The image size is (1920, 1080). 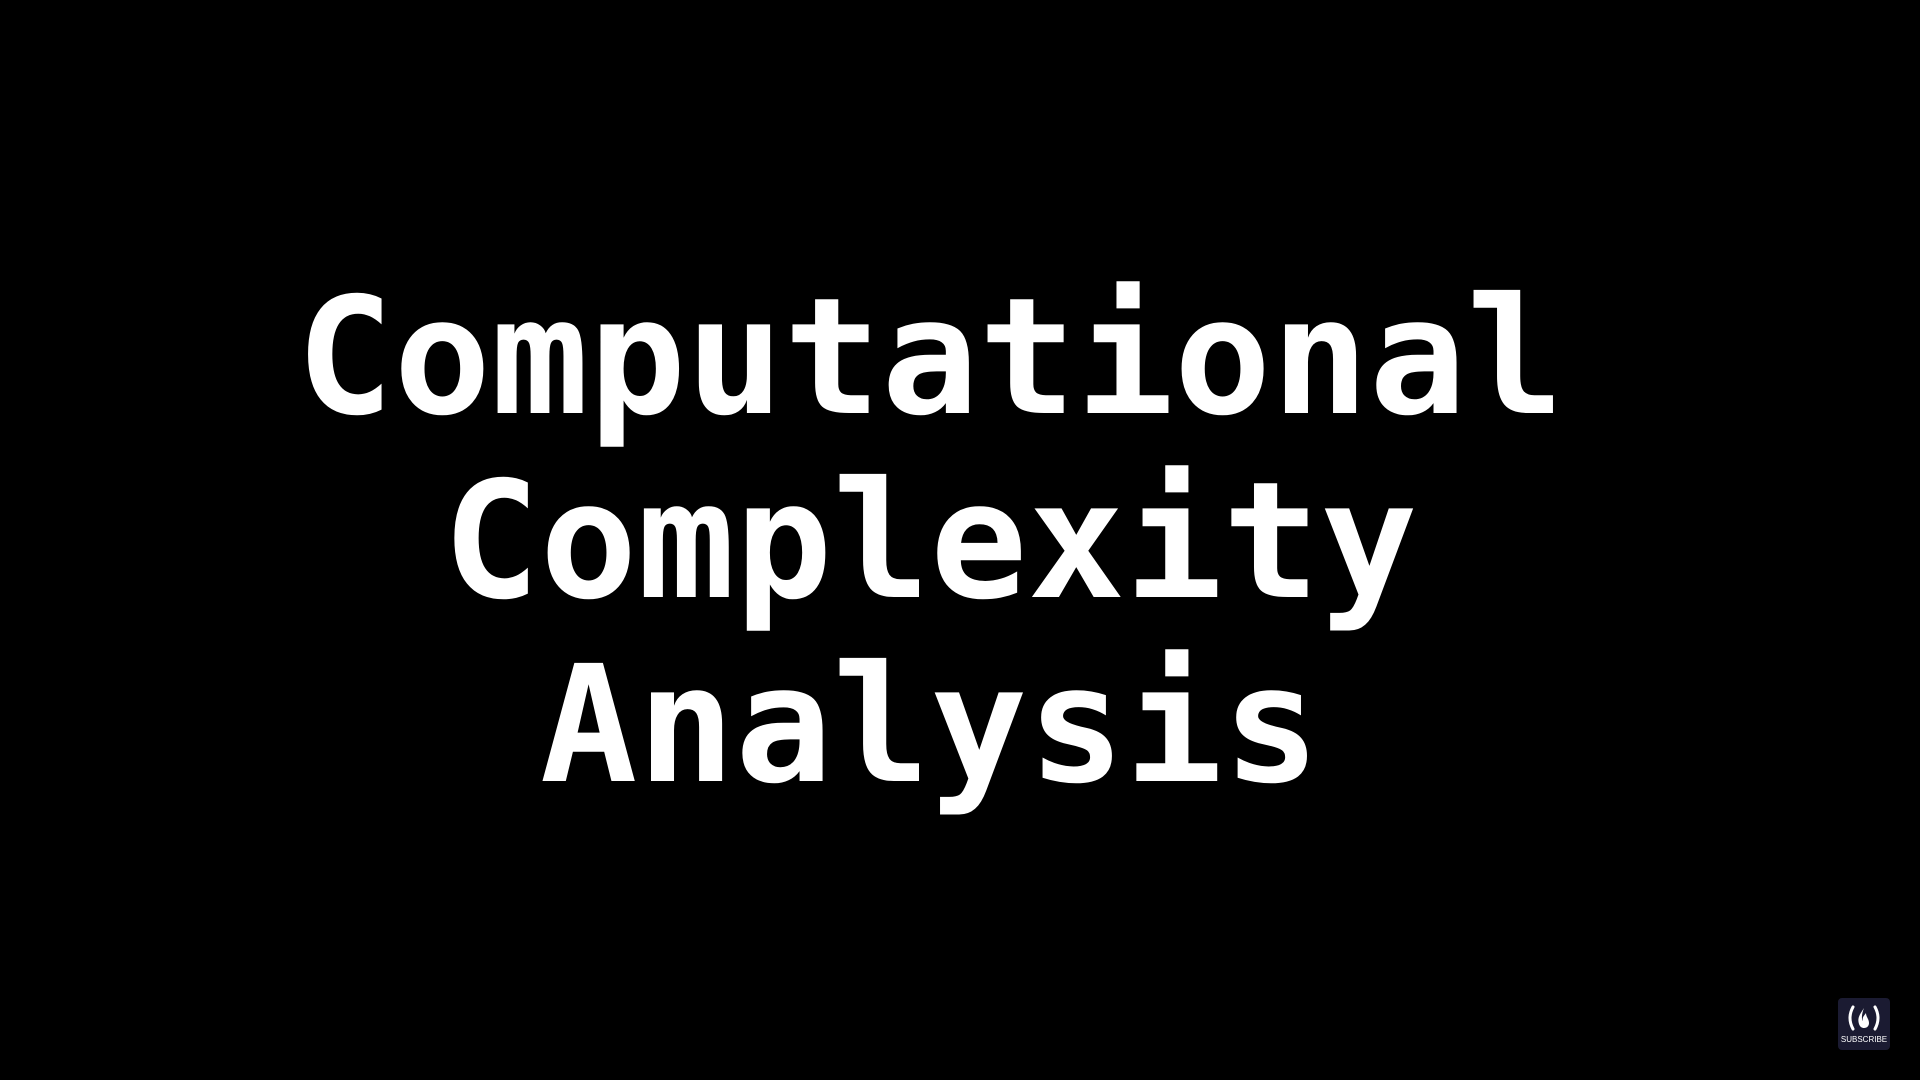 I want to click on subscribe-button: SUBSCRIBE, so click(x=1864, y=1024).